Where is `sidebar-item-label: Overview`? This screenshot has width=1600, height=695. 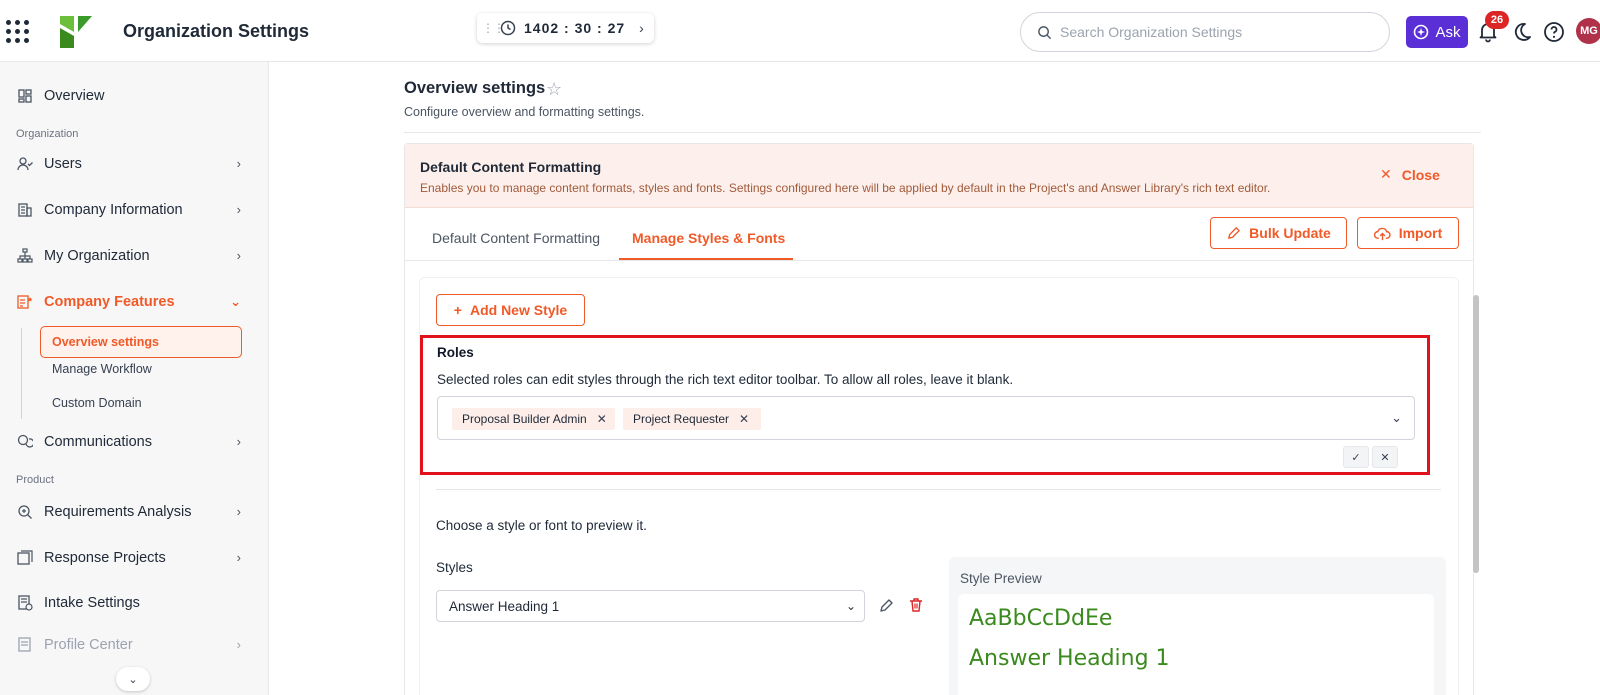
sidebar-item-label: Overview is located at coordinates (74, 96).